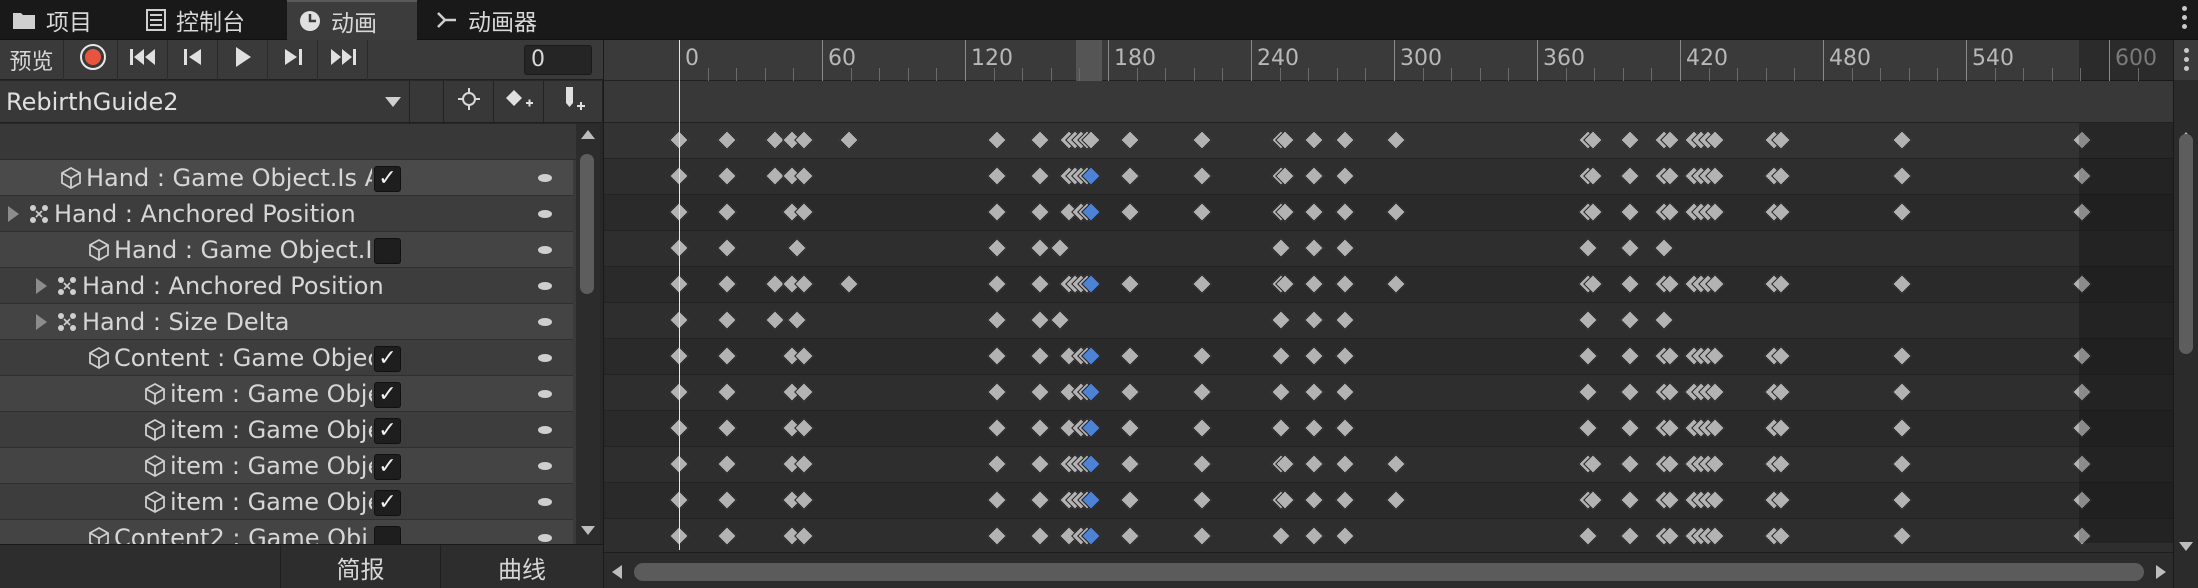  What do you see at coordinates (52, 20) in the screenshot?
I see `tab-project: 项目` at bounding box center [52, 20].